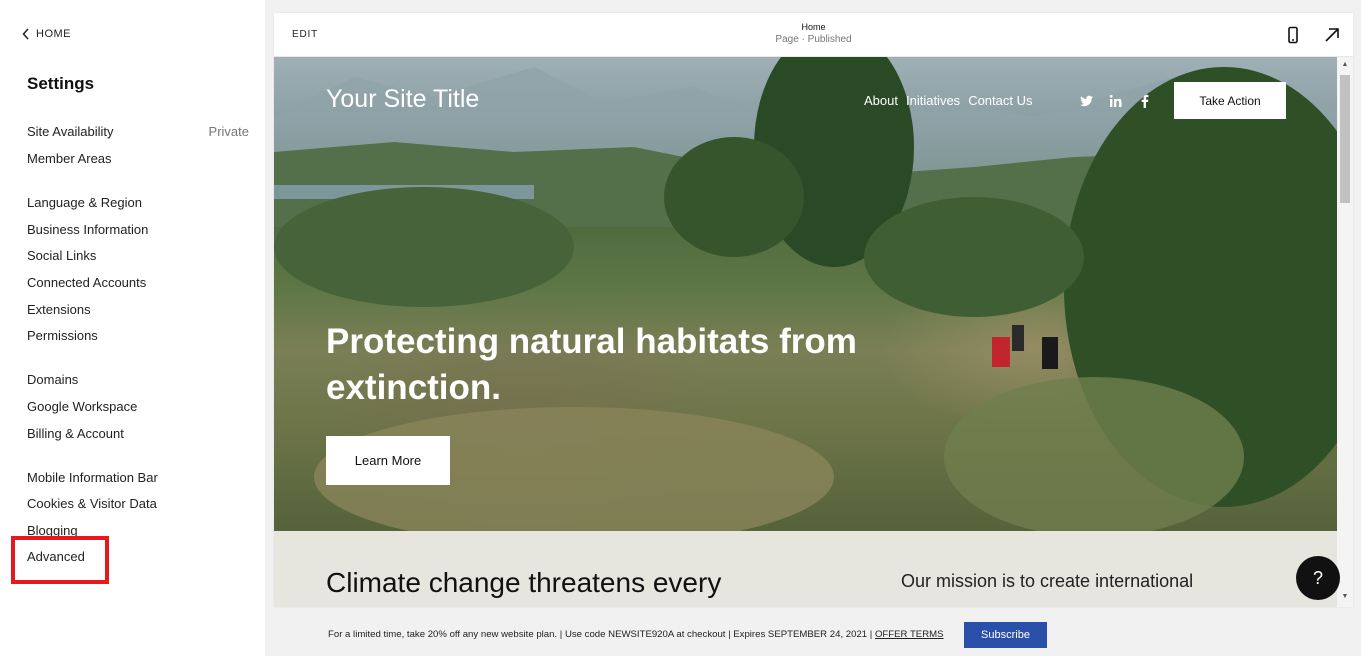 This screenshot has height=656, width=1361. I want to click on mobile-view-icon, so click(1293, 35).